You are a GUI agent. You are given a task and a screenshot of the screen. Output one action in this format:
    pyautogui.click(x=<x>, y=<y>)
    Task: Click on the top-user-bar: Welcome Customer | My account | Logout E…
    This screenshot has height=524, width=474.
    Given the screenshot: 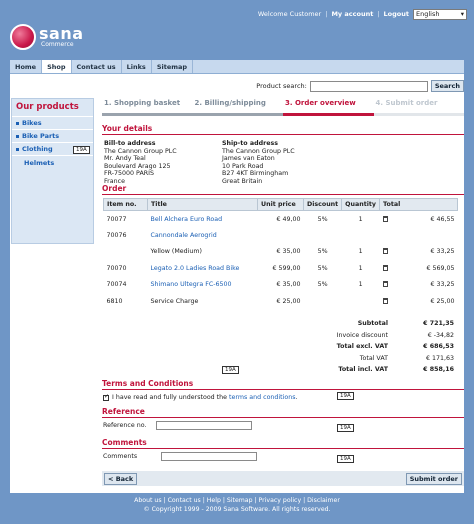 What is the action you would take?
    pyautogui.click(x=362, y=14)
    